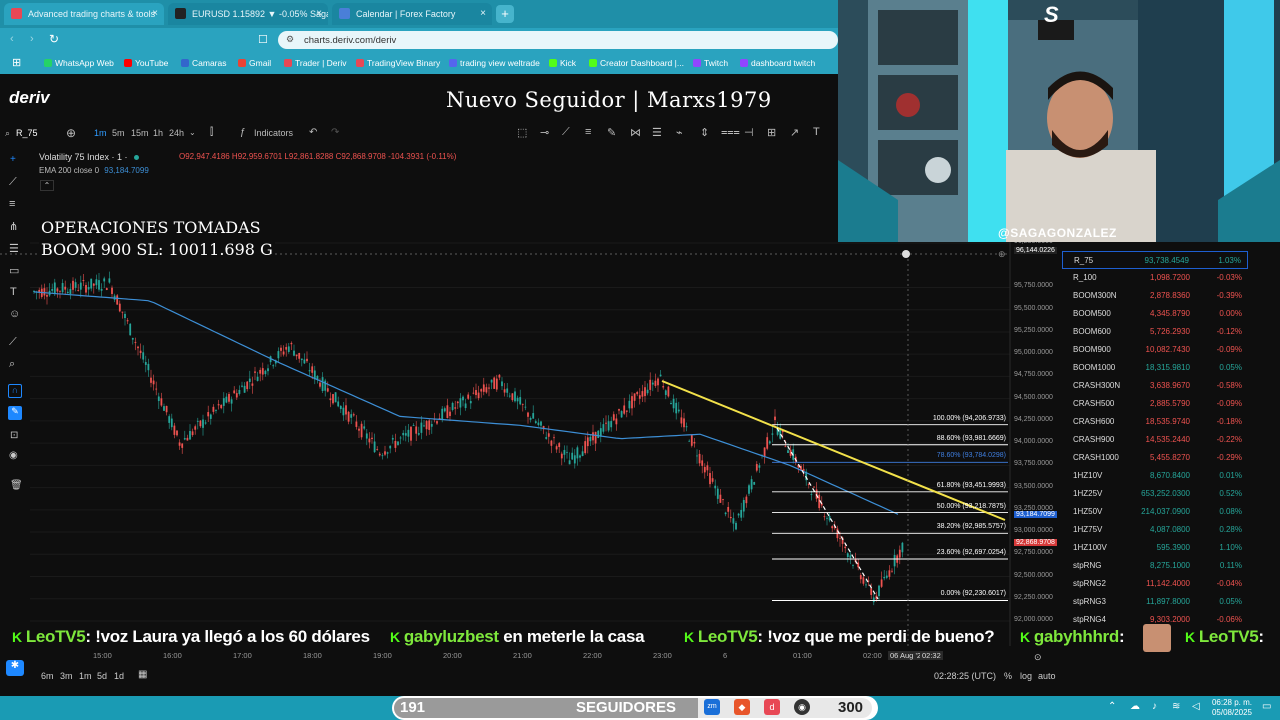  I want to click on auto-scale-toggle: auto, so click(1047, 676).